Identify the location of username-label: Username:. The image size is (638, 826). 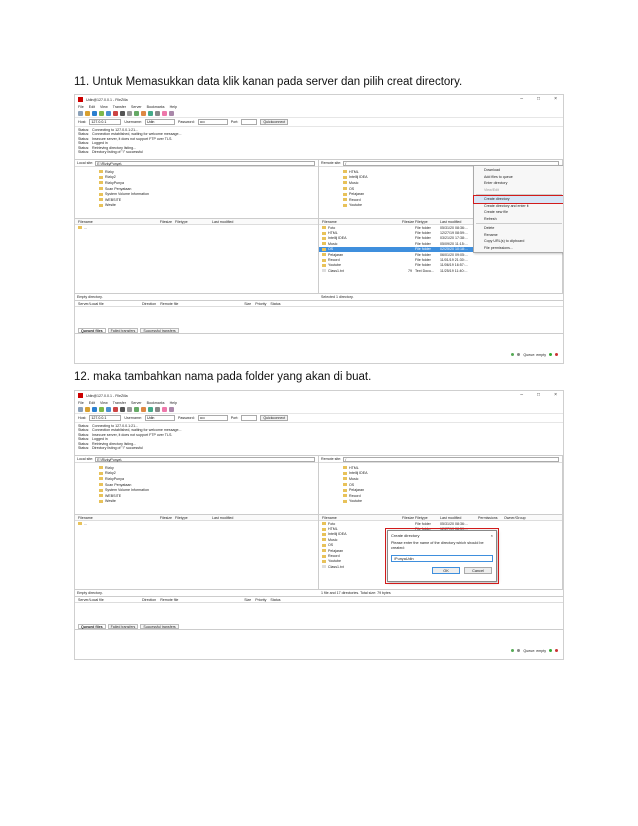
(133, 418).